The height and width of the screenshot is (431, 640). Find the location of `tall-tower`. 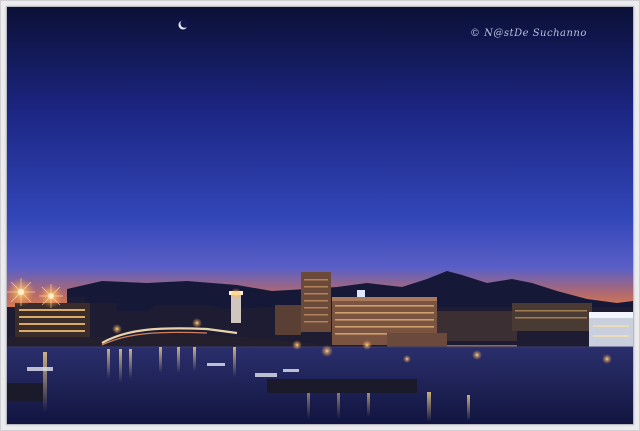

tall-tower is located at coordinates (316, 302).